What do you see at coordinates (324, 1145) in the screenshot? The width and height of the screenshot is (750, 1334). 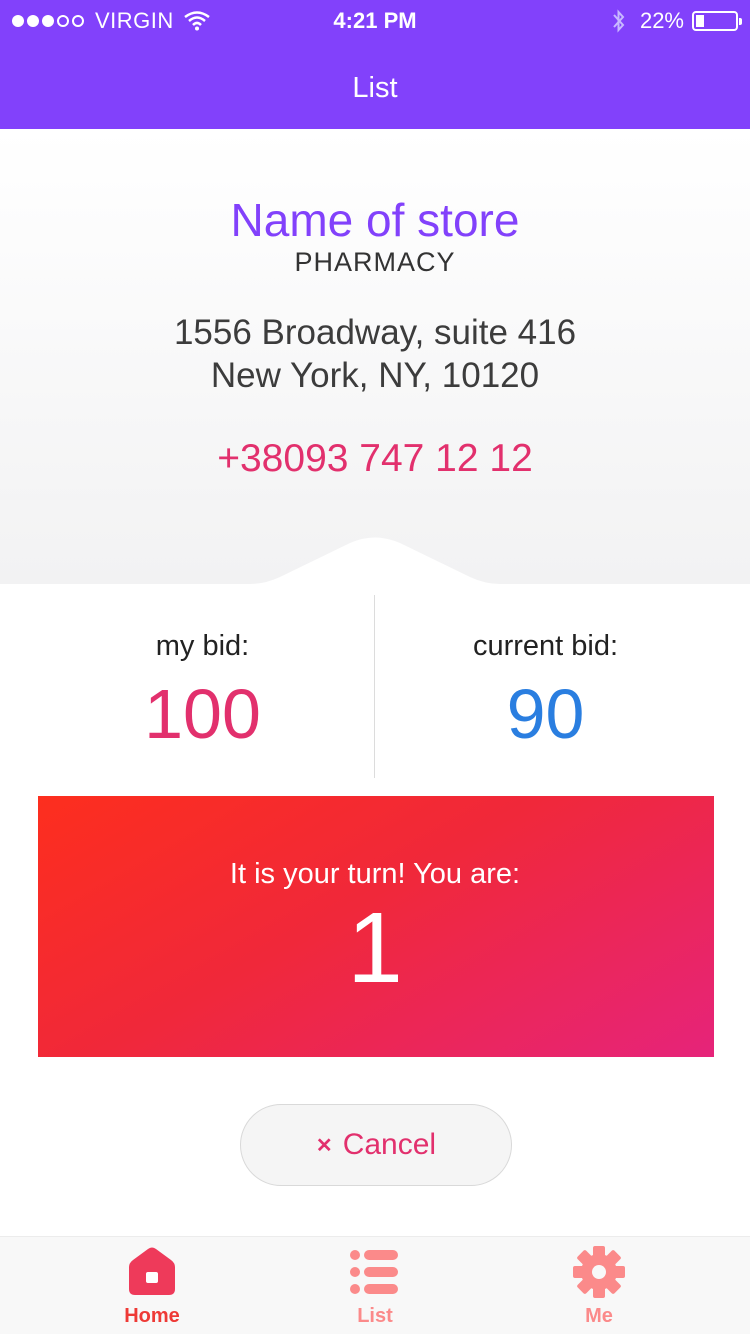 I see `close-icon: ✕` at bounding box center [324, 1145].